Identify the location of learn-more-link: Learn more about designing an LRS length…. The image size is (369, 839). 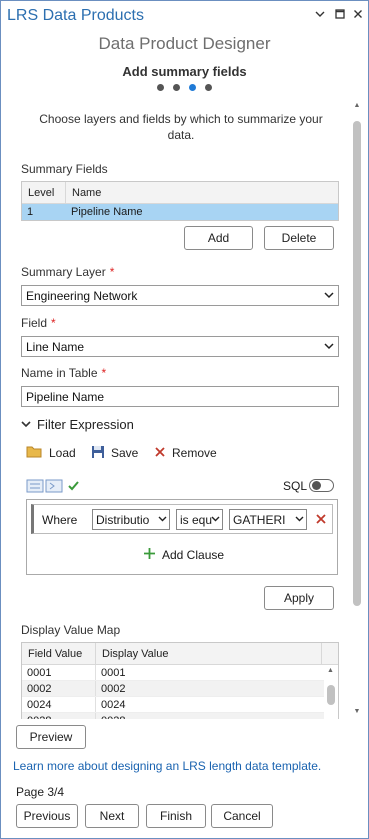
(167, 766).